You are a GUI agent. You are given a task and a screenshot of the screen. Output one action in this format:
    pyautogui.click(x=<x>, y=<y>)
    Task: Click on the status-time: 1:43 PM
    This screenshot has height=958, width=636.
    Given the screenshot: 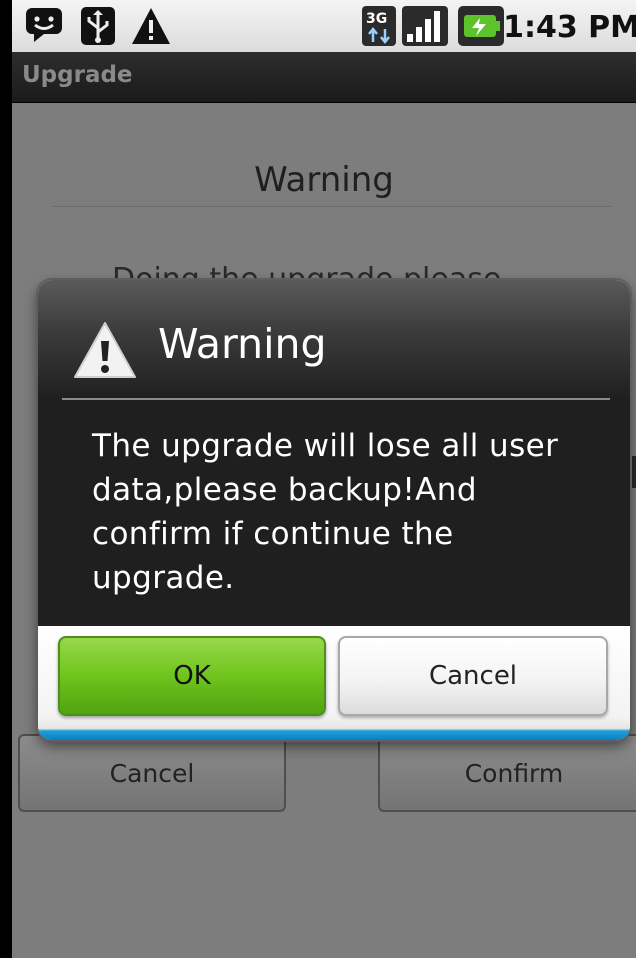 What is the action you would take?
    pyautogui.click(x=569, y=27)
    